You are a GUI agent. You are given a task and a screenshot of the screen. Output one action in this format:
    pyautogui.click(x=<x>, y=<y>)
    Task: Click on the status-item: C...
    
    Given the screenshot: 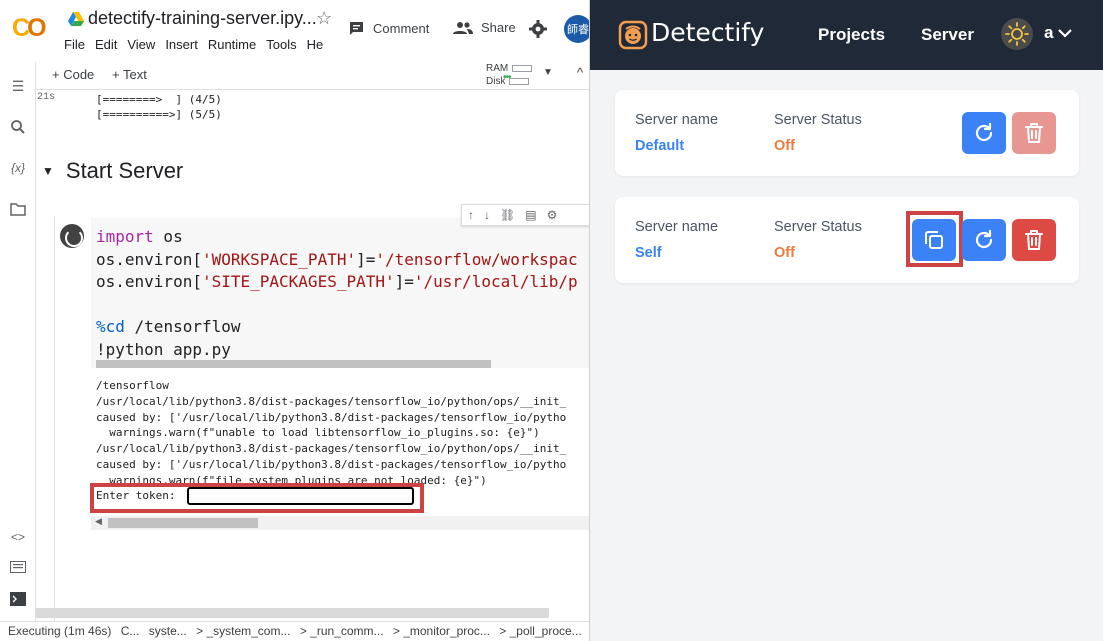 What is the action you would take?
    pyautogui.click(x=130, y=631)
    